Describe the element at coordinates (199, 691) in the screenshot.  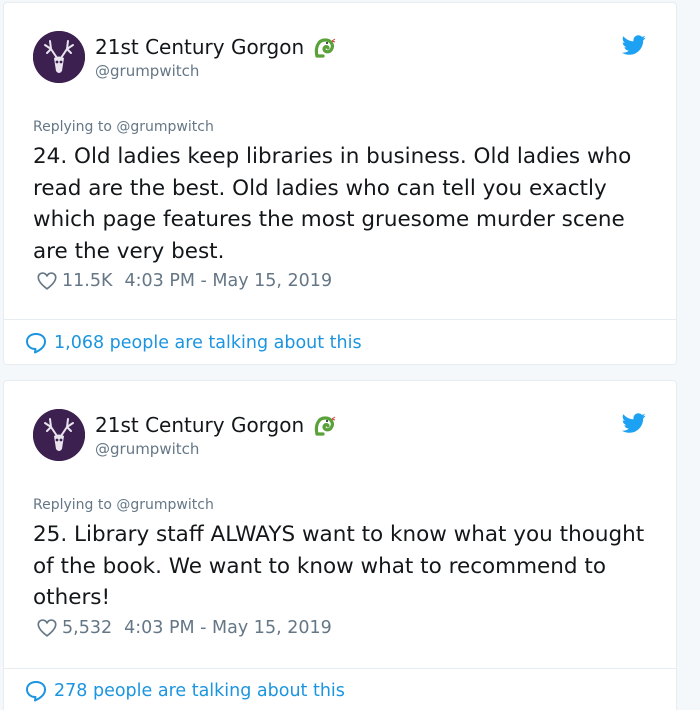
I see `talking-text: 278 people are talking about this` at that location.